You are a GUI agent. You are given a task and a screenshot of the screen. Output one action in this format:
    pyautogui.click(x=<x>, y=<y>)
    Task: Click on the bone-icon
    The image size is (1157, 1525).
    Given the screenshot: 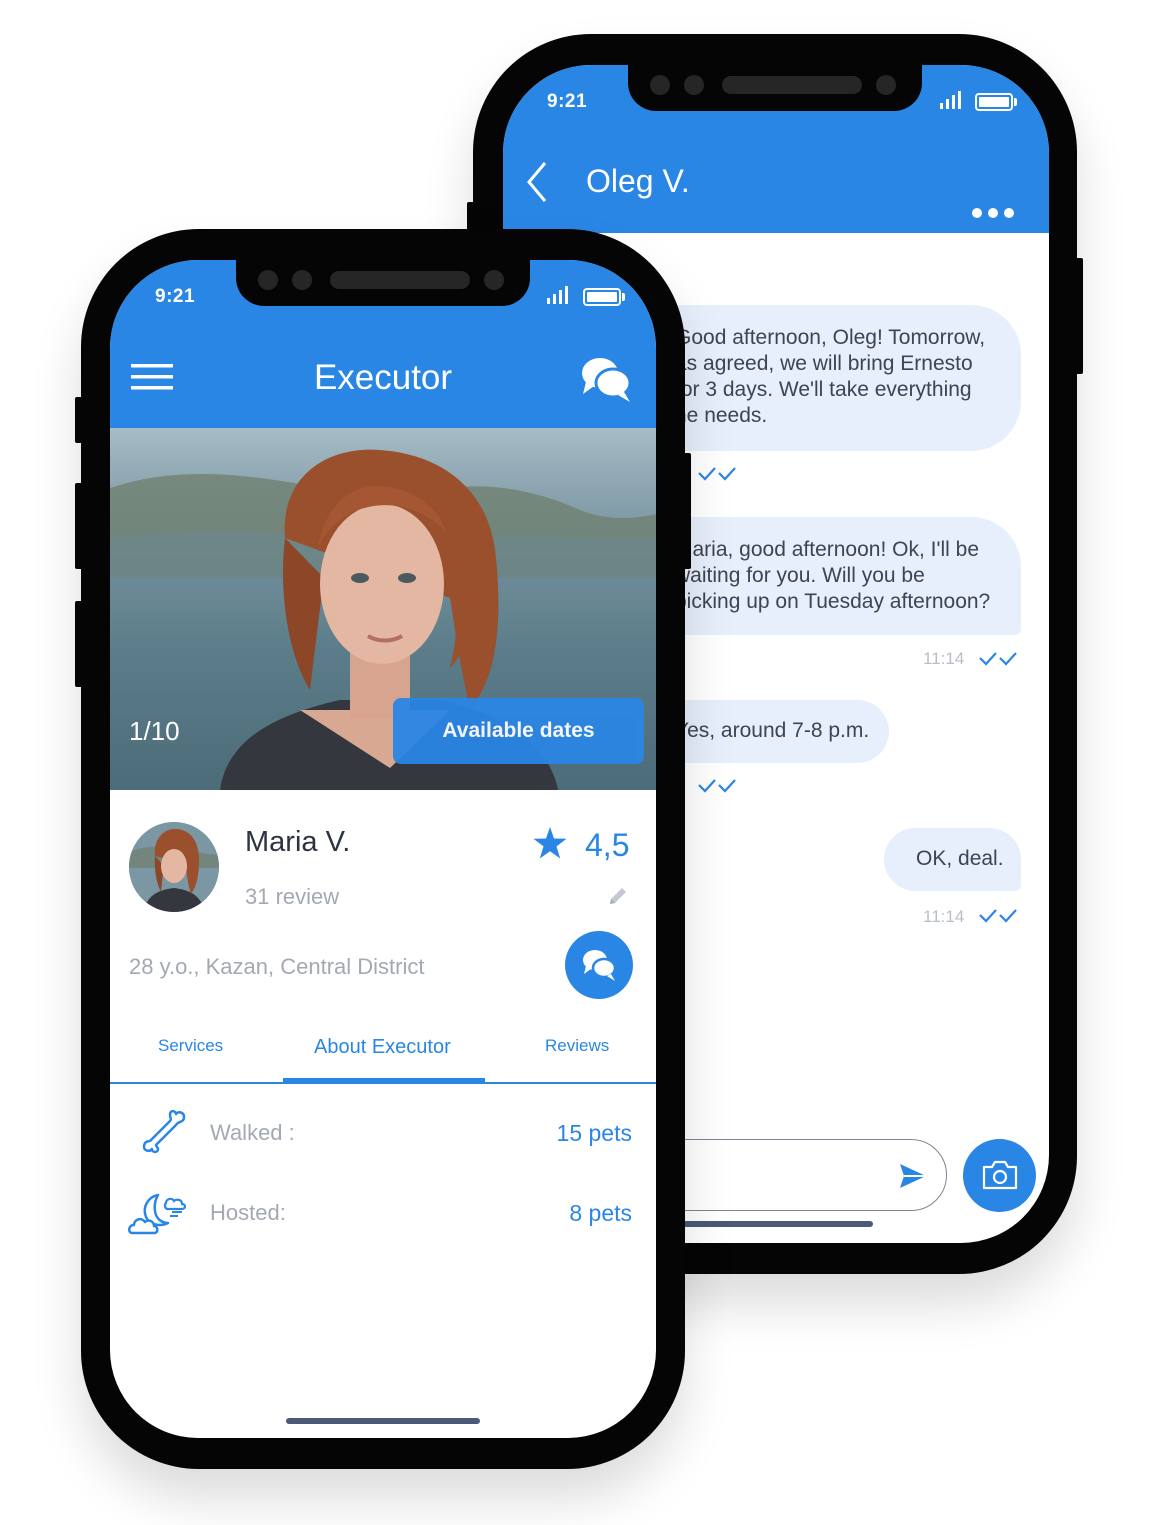 What is the action you would take?
    pyautogui.click(x=164, y=1131)
    